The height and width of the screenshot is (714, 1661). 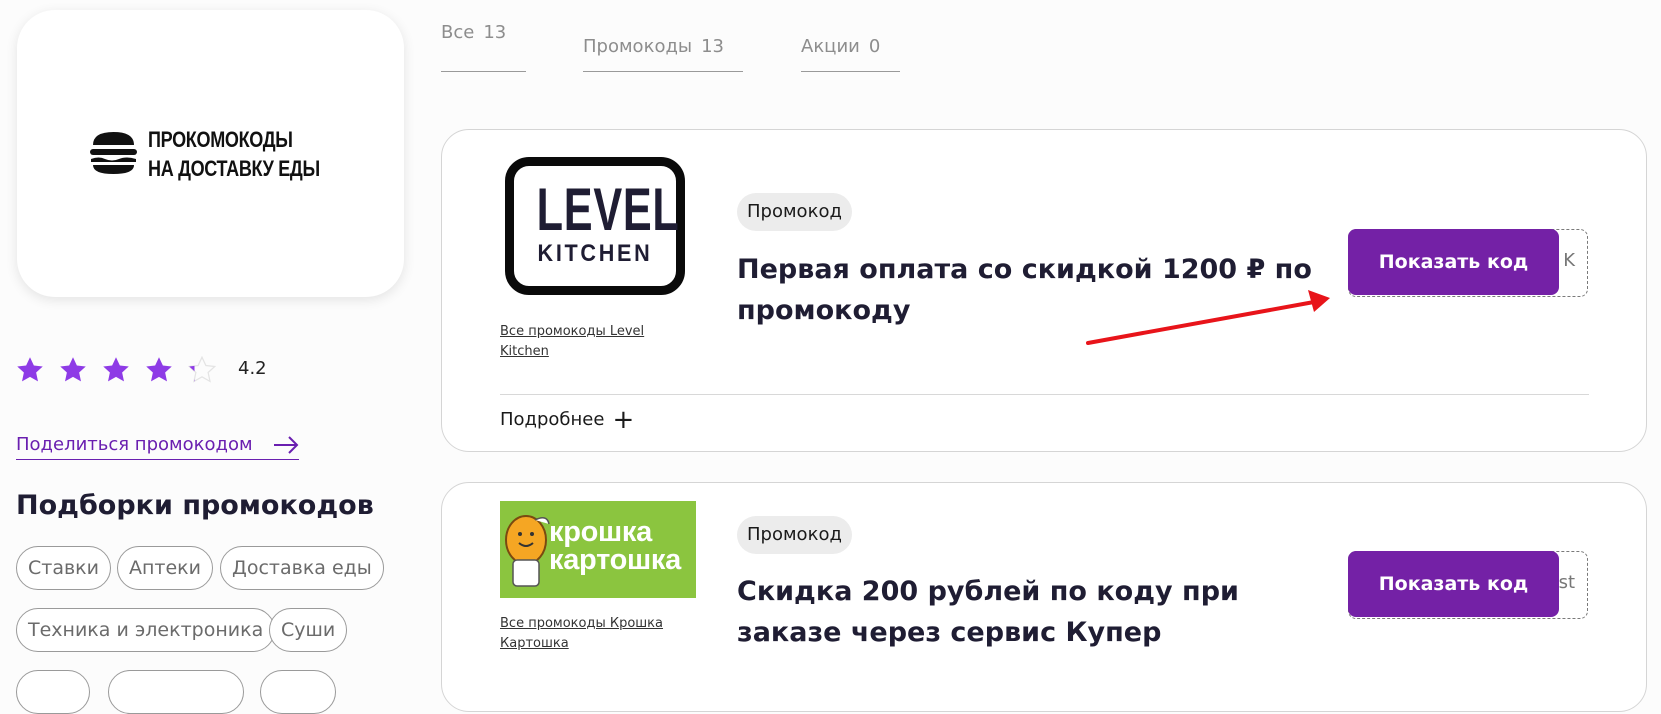 I want to click on level-kitchen-logo: LEVEL KITCHEN, so click(x=595, y=226).